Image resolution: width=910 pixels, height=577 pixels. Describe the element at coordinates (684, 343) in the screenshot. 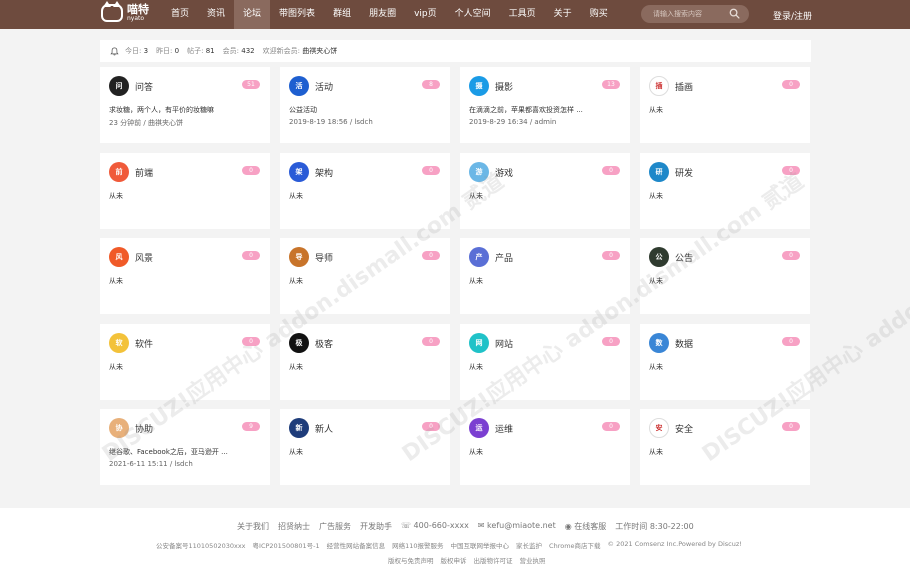

I see `forum-title: 数据` at that location.